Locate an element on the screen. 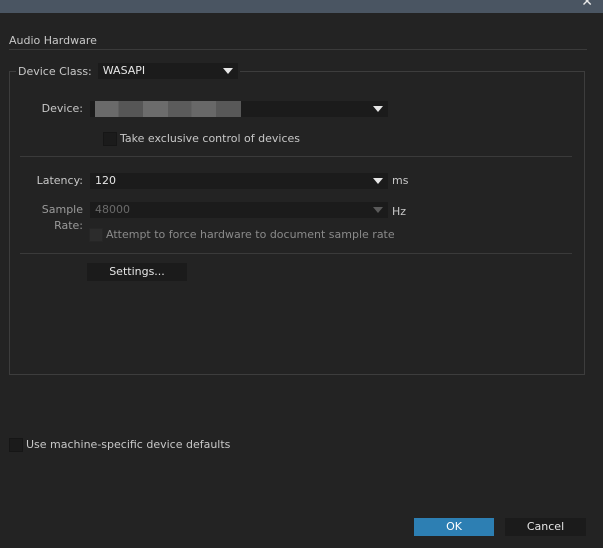 This screenshot has height=548, width=603. device-class-label: Device Class: is located at coordinates (55, 71).